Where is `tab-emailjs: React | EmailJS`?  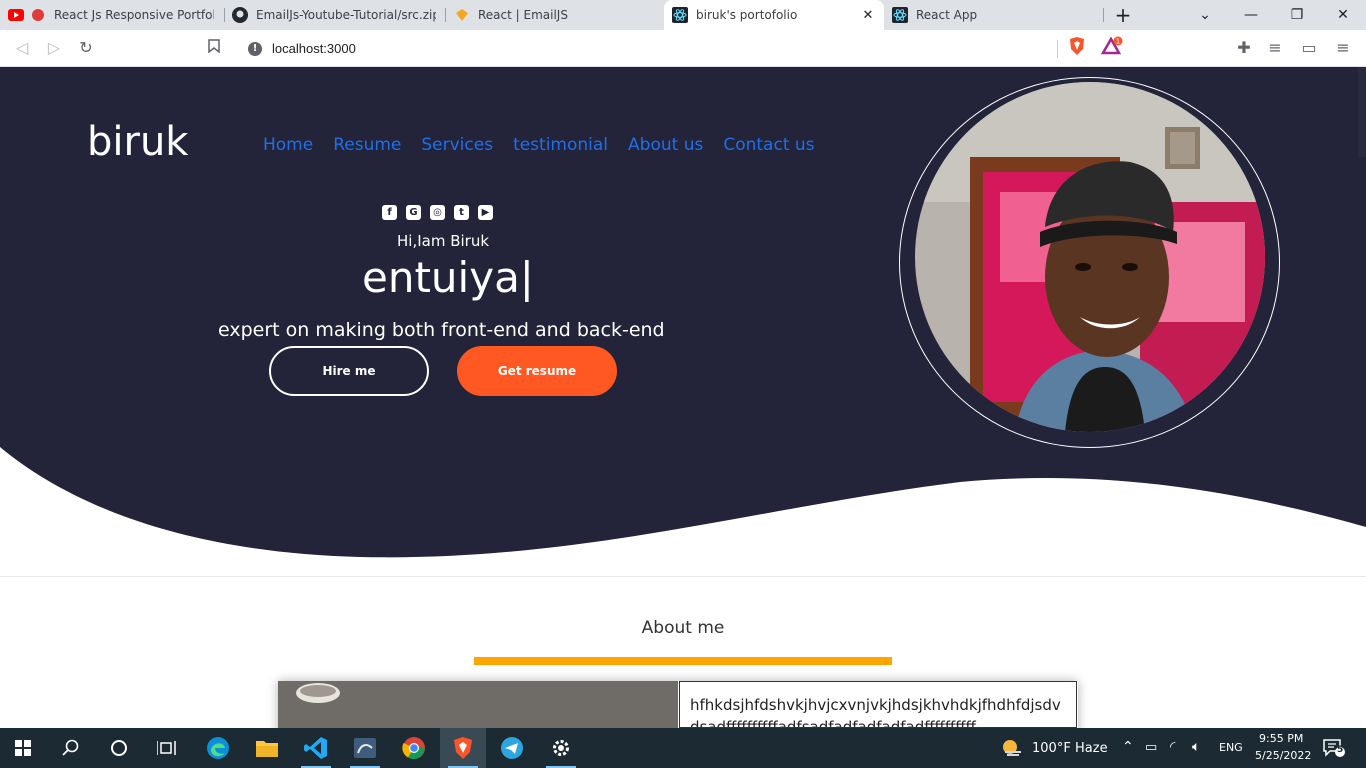
tab-emailjs: React | EmailJS is located at coordinates (555, 15).